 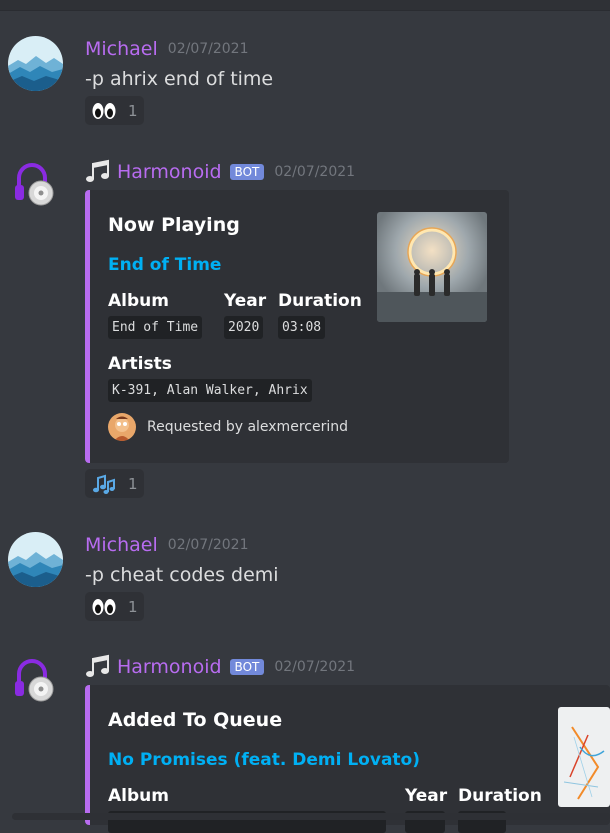 What do you see at coordinates (210, 390) in the screenshot?
I see `artists-value: K-391, Alan Walker, Ahrix` at bounding box center [210, 390].